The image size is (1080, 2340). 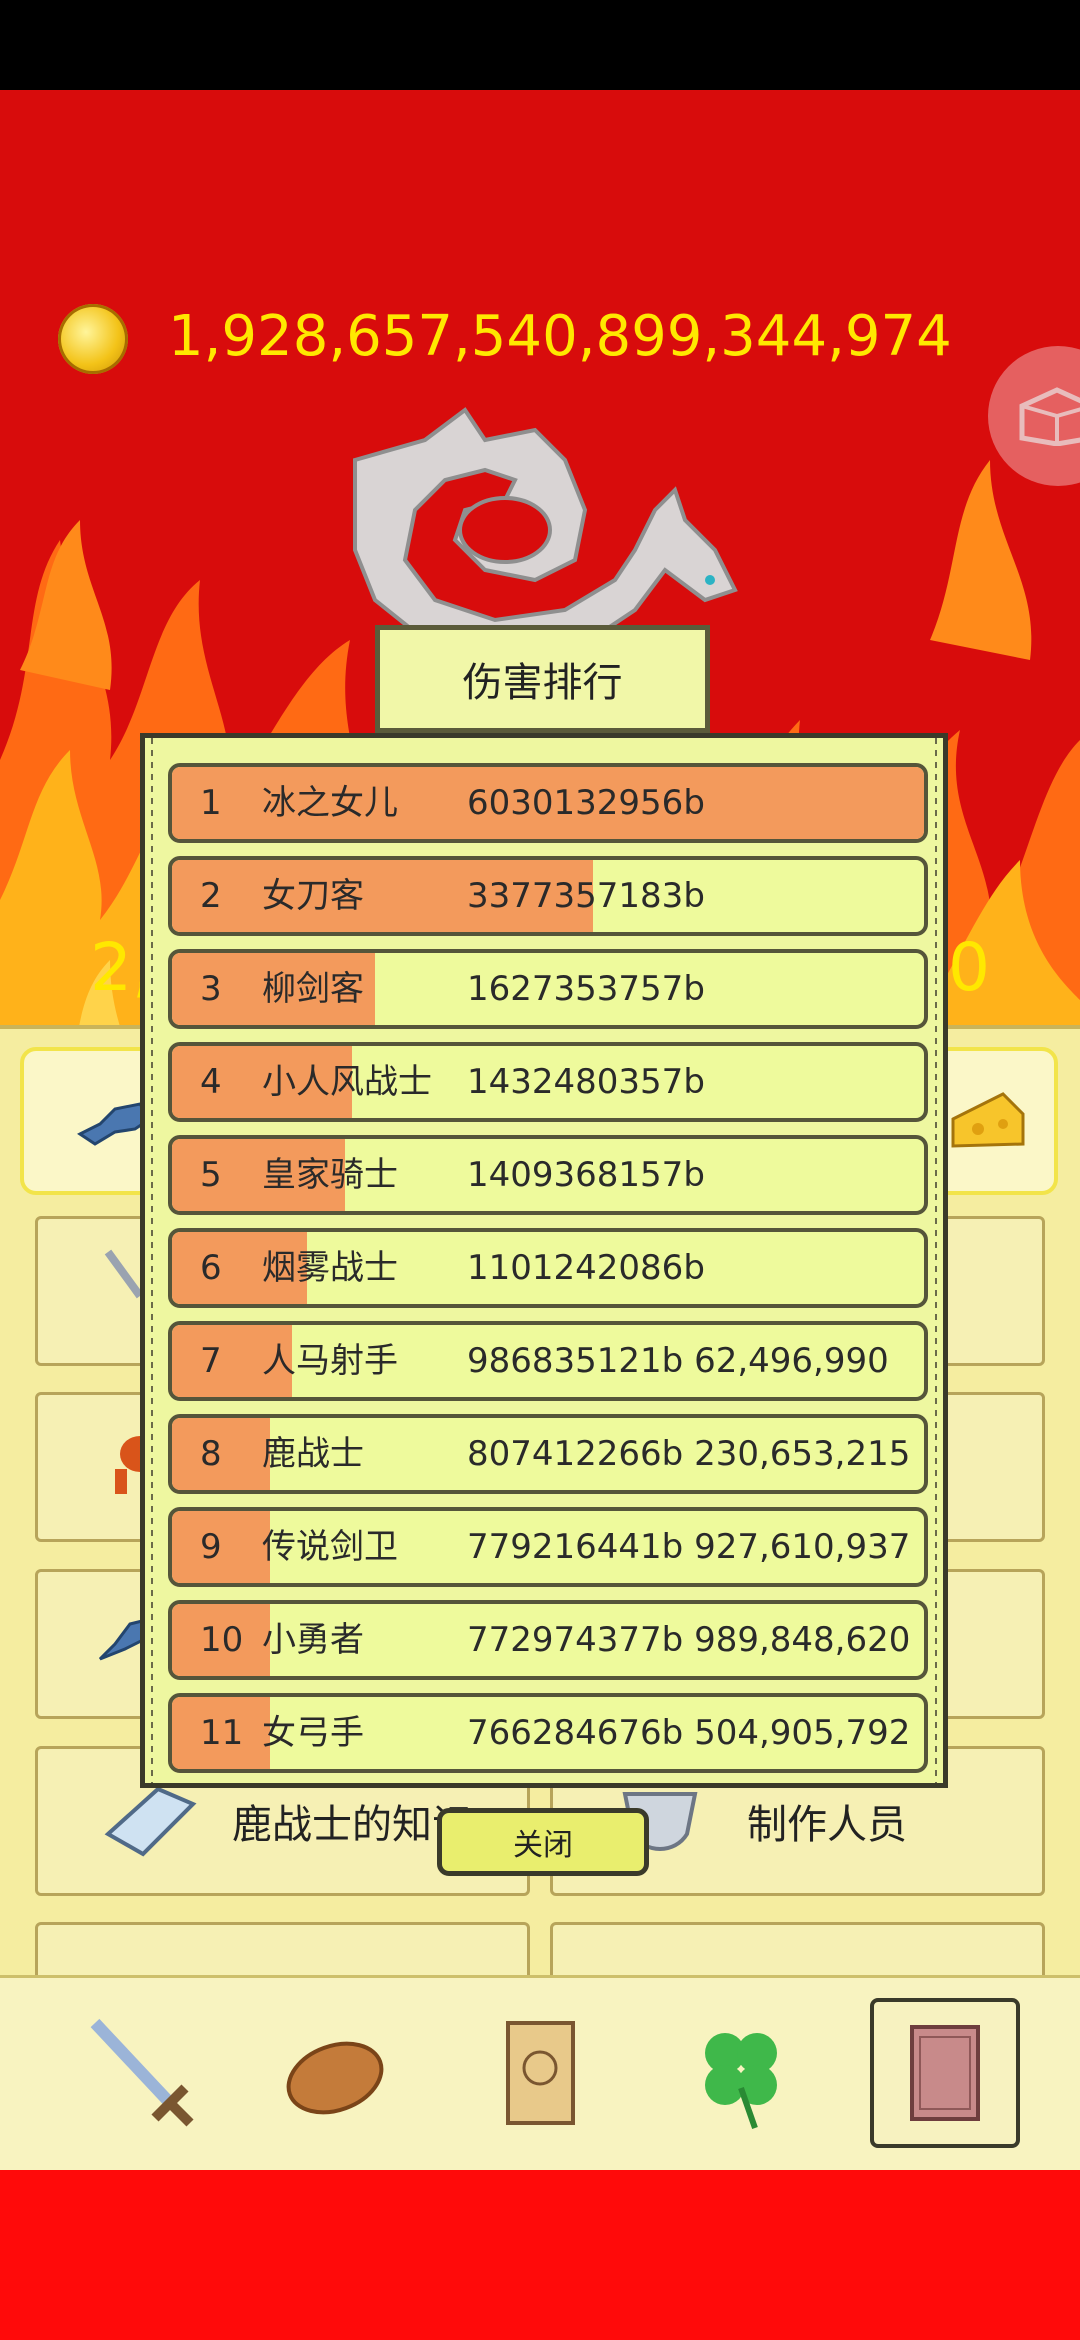 What do you see at coordinates (313, 896) in the screenshot?
I see `hero-name: 女刀客` at bounding box center [313, 896].